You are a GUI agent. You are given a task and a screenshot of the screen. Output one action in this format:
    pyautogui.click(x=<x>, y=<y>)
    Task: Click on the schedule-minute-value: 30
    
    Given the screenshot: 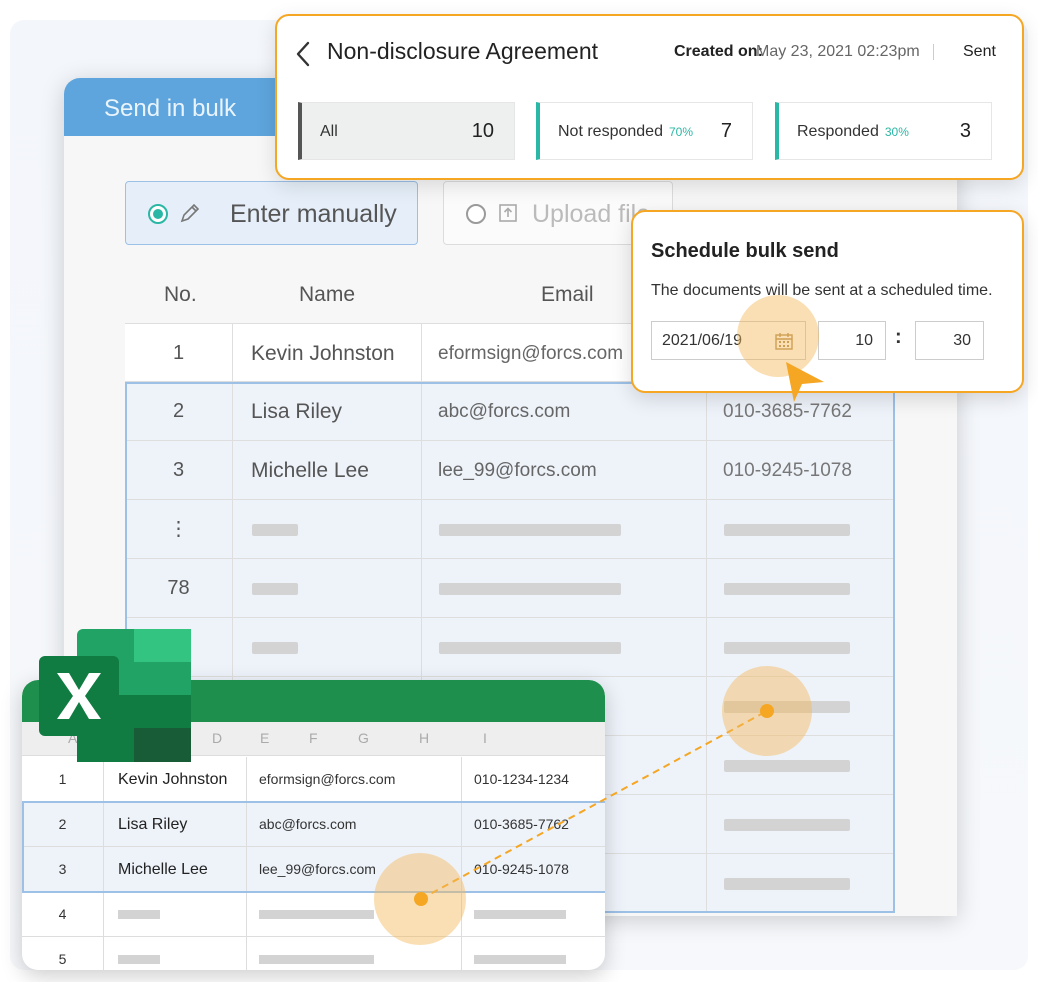 What is the action you would take?
    pyautogui.click(x=962, y=340)
    